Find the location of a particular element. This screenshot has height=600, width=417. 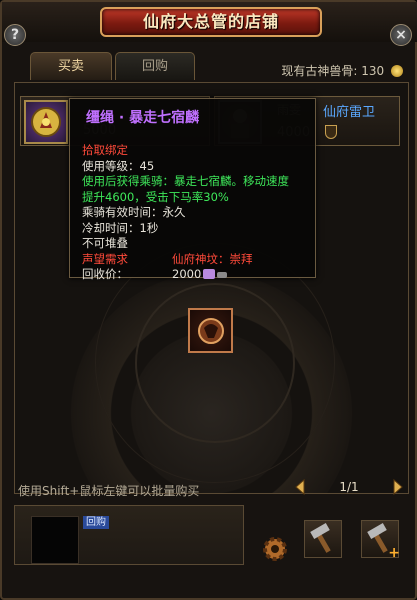

beast-bone-icon is located at coordinates (397, 71).